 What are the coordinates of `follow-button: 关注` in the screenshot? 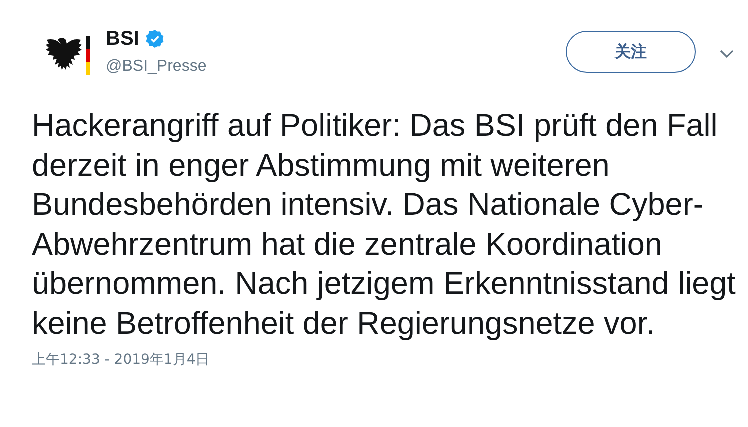 It's located at (631, 52).